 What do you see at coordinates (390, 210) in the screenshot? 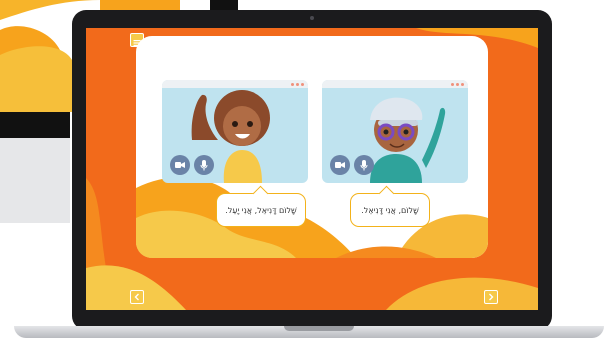
I see `speech-text: שָׁלוֹם, אֲנִי דָּנִיאֵל.` at bounding box center [390, 210].